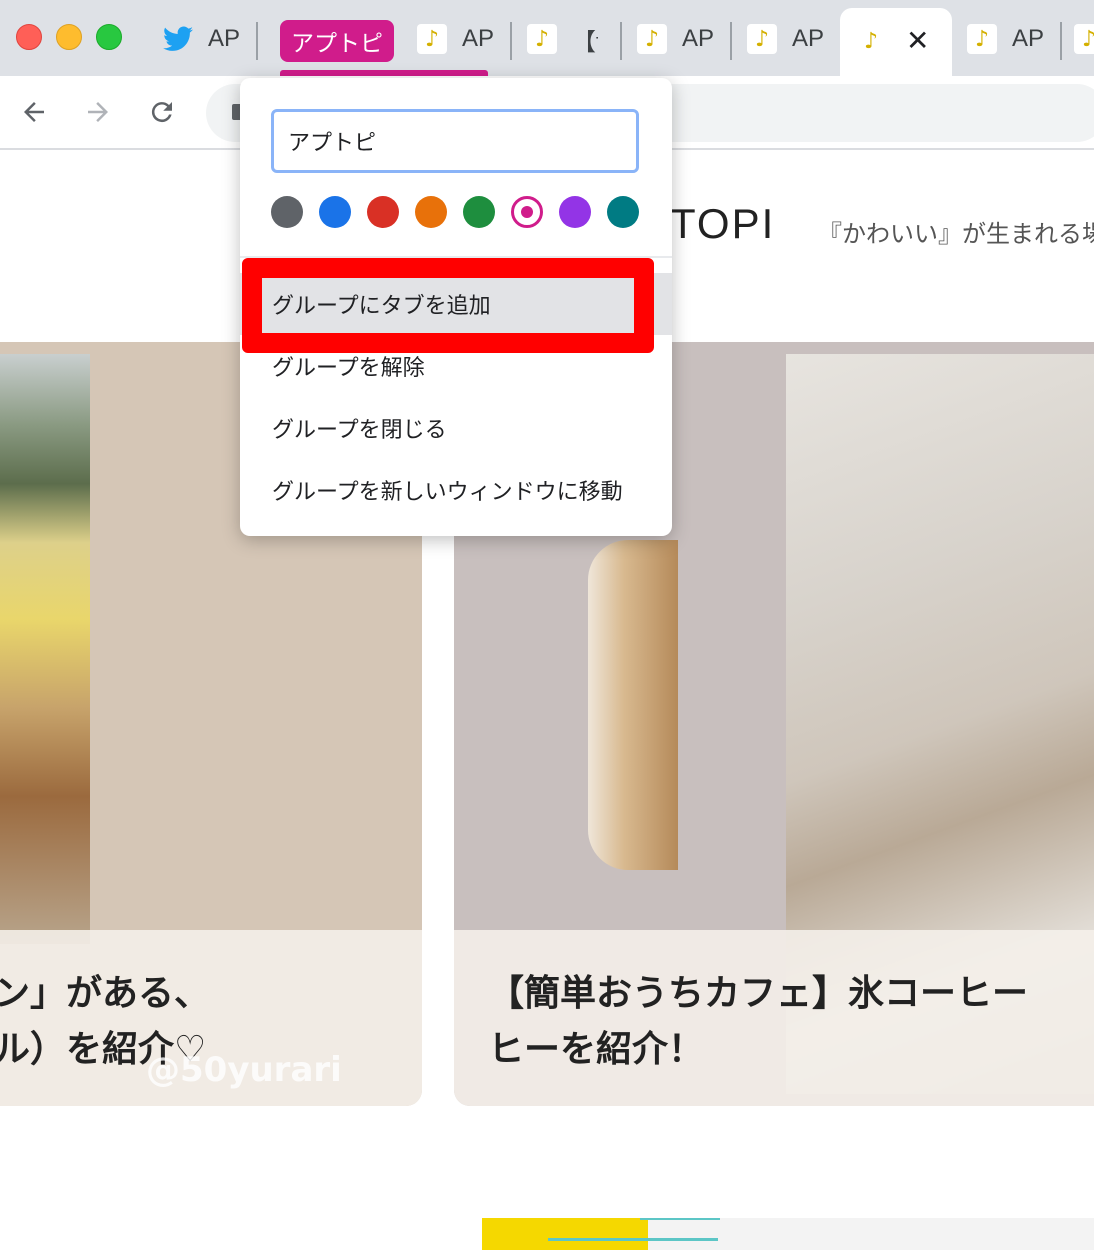  I want to click on forward-button, so click(98, 112).